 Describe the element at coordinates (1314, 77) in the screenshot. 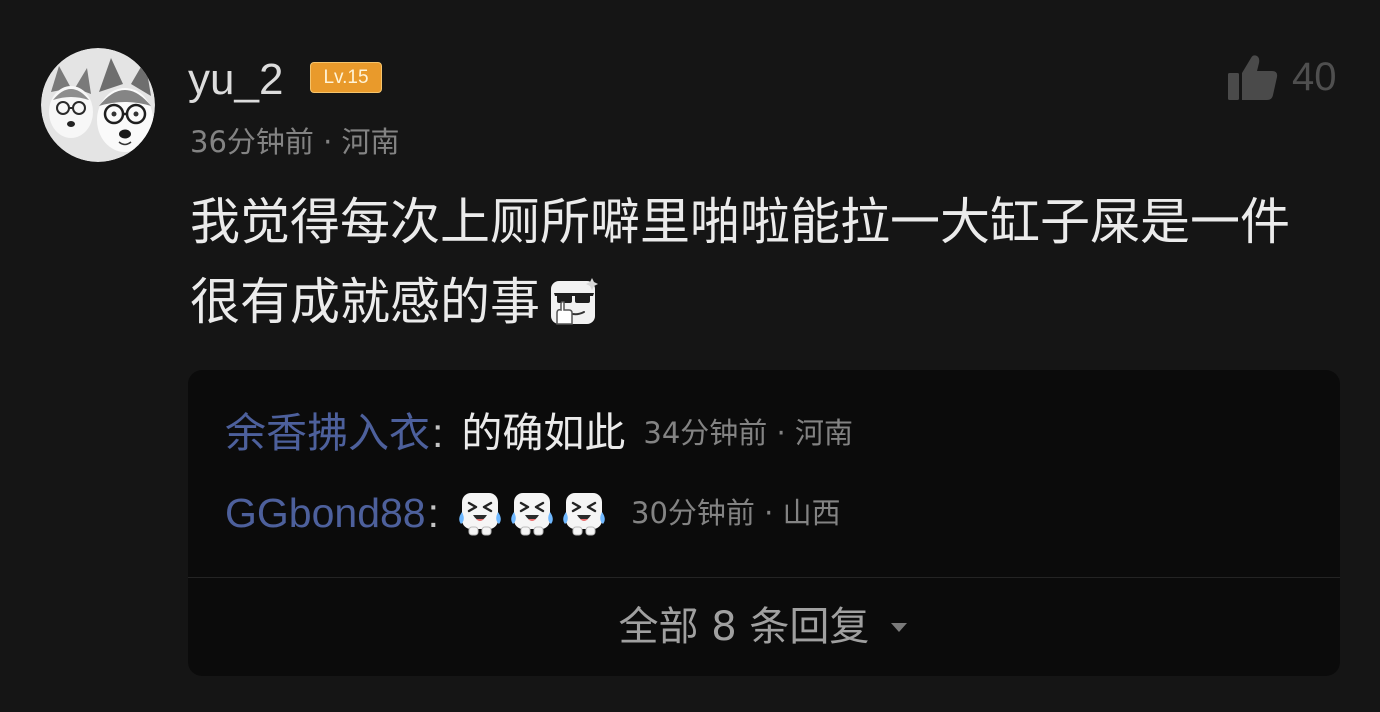

I see `like-count: 40` at that location.